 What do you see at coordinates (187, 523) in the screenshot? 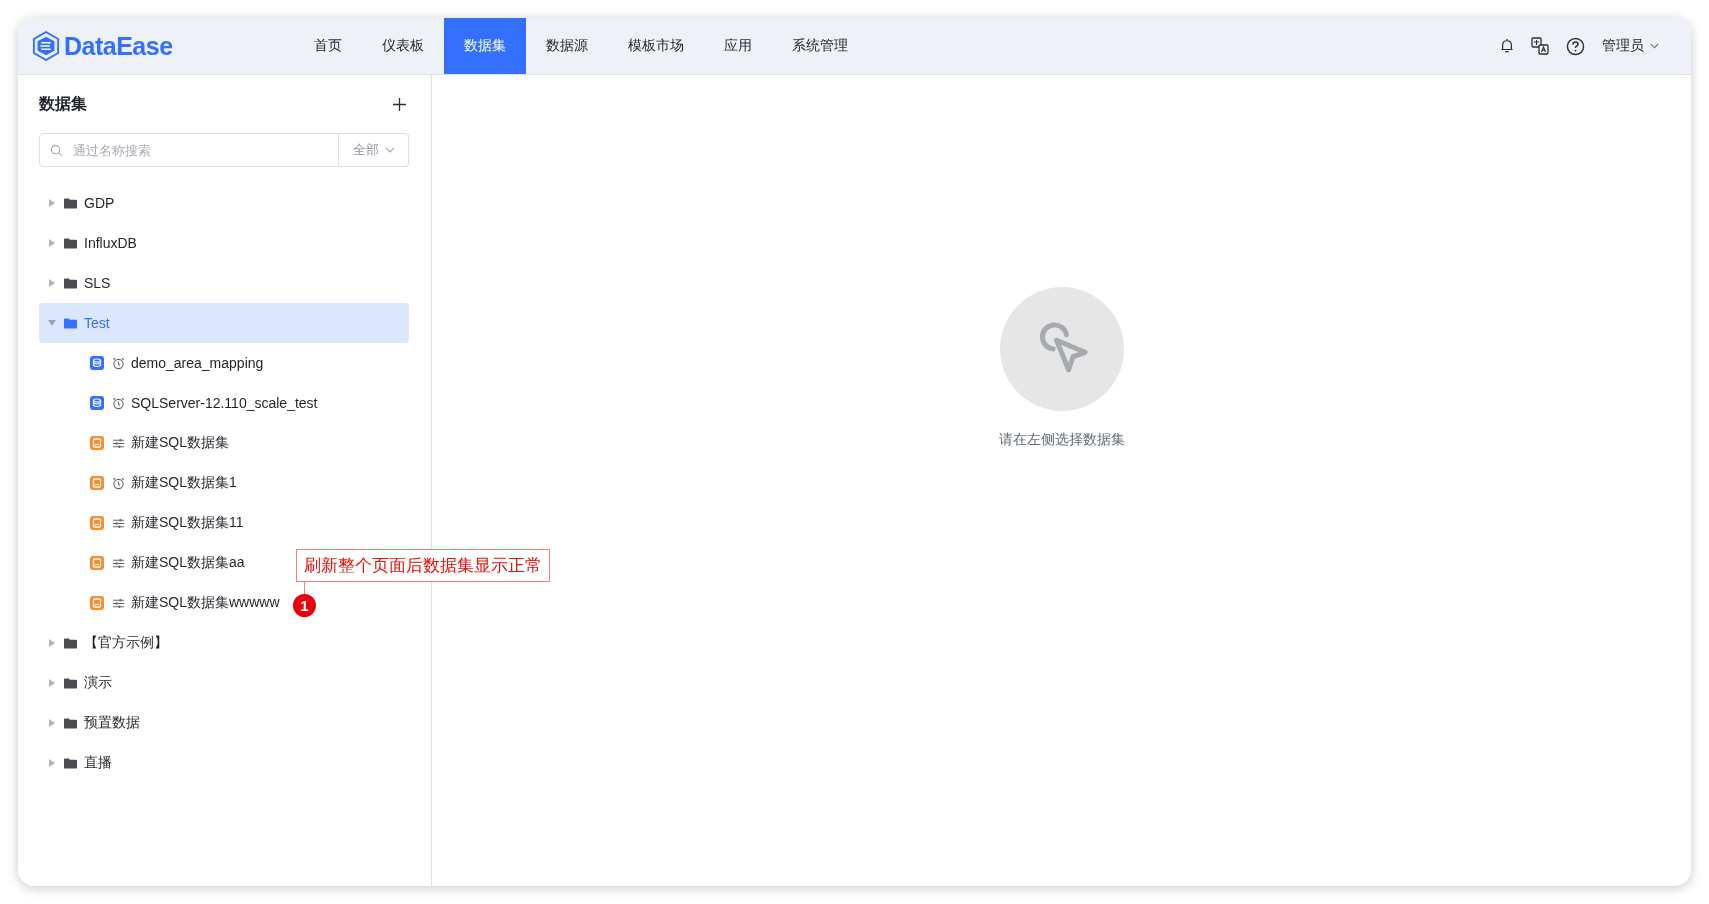
I see `dataset-name: 新建SQL数据集11` at bounding box center [187, 523].